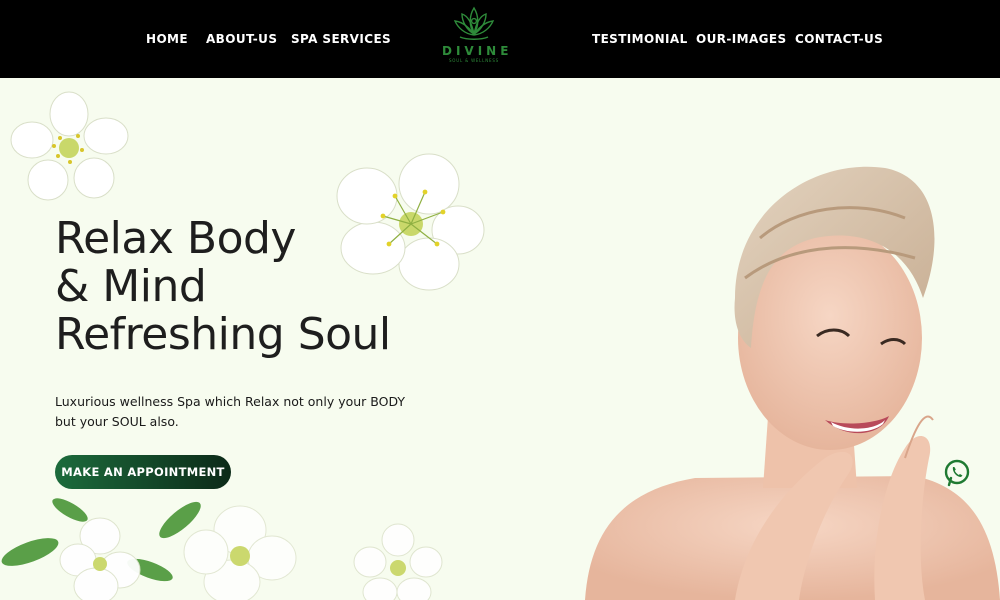 The image size is (1000, 600). I want to click on make-appointment-button: MAKE AN APPOINTMENT, so click(143, 472).